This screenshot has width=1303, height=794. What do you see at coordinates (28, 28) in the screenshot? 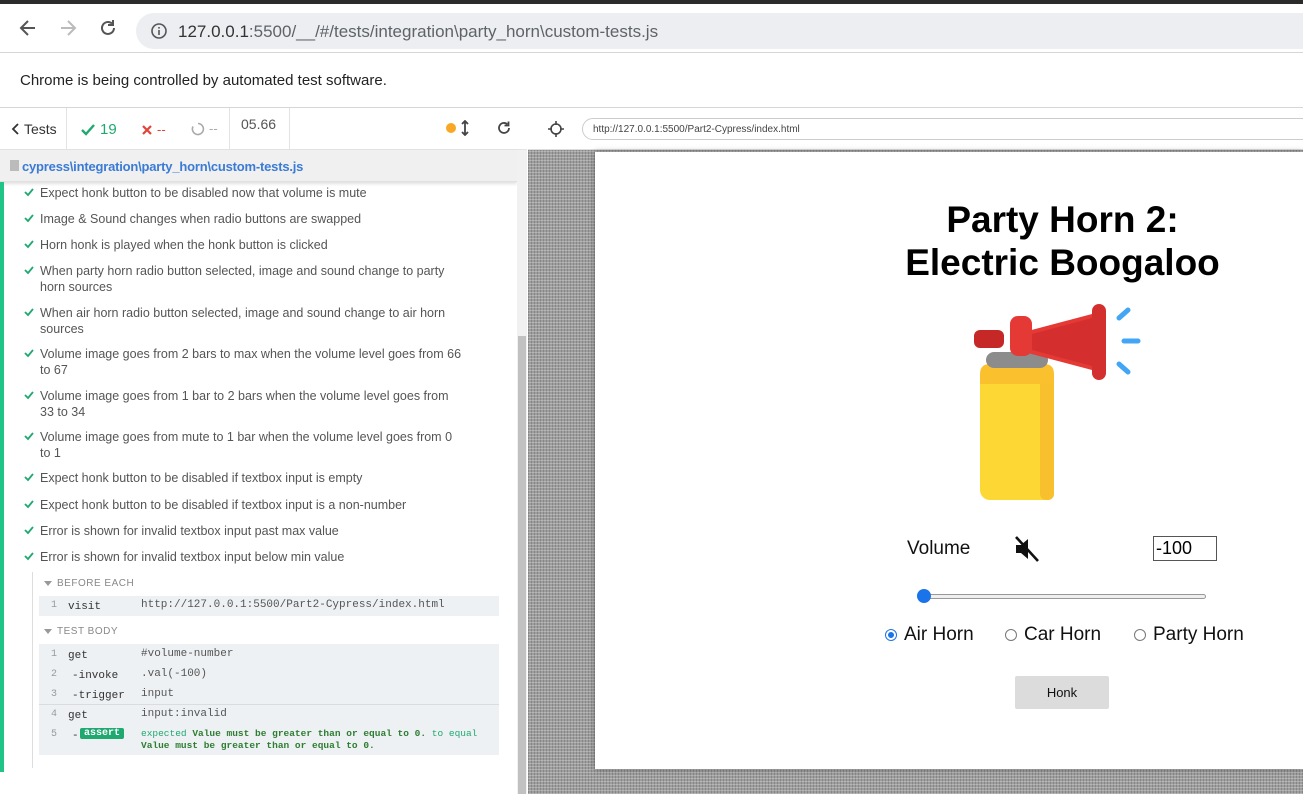
I see `back-arrow-icon` at bounding box center [28, 28].